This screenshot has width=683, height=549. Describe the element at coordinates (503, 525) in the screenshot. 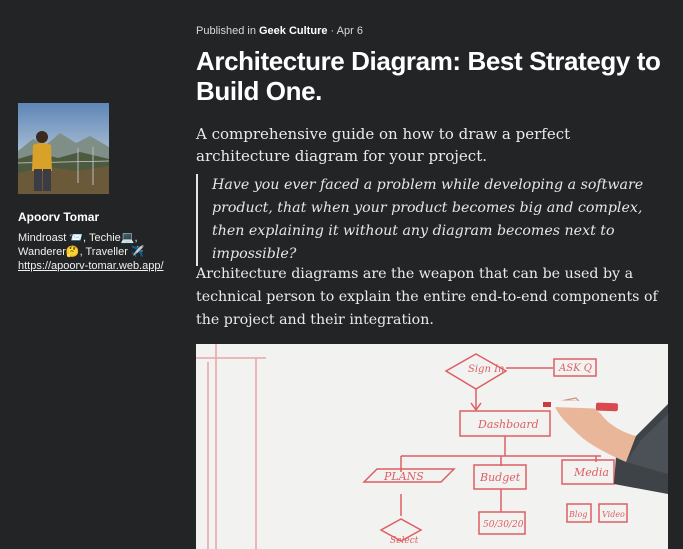

I see `diagram-label: 50/30/20` at that location.